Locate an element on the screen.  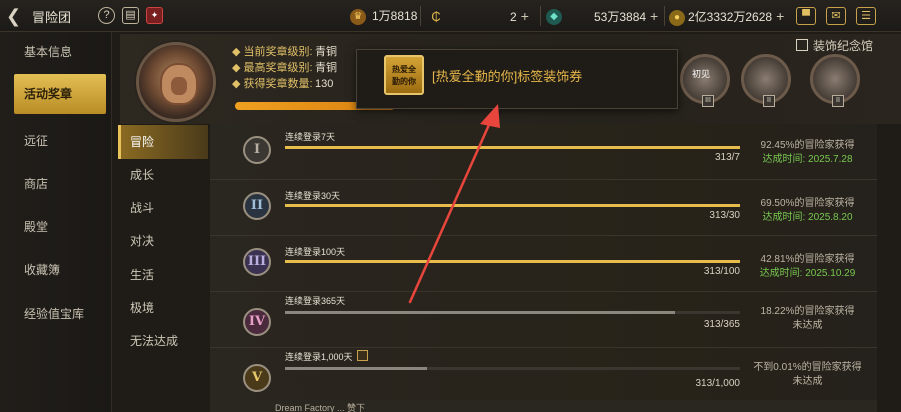
category-duel: 对决 is located at coordinates (163, 241).